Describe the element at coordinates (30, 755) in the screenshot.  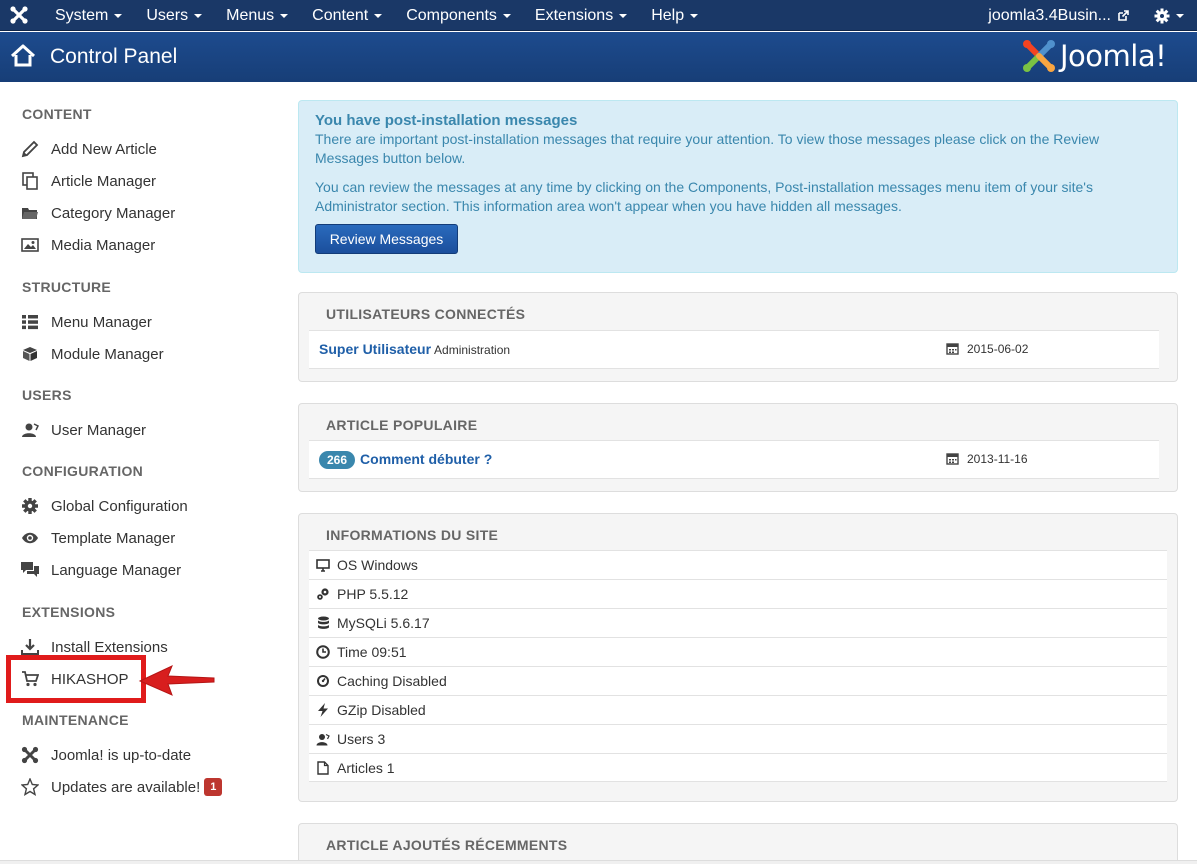
I see `joomla-icon` at that location.